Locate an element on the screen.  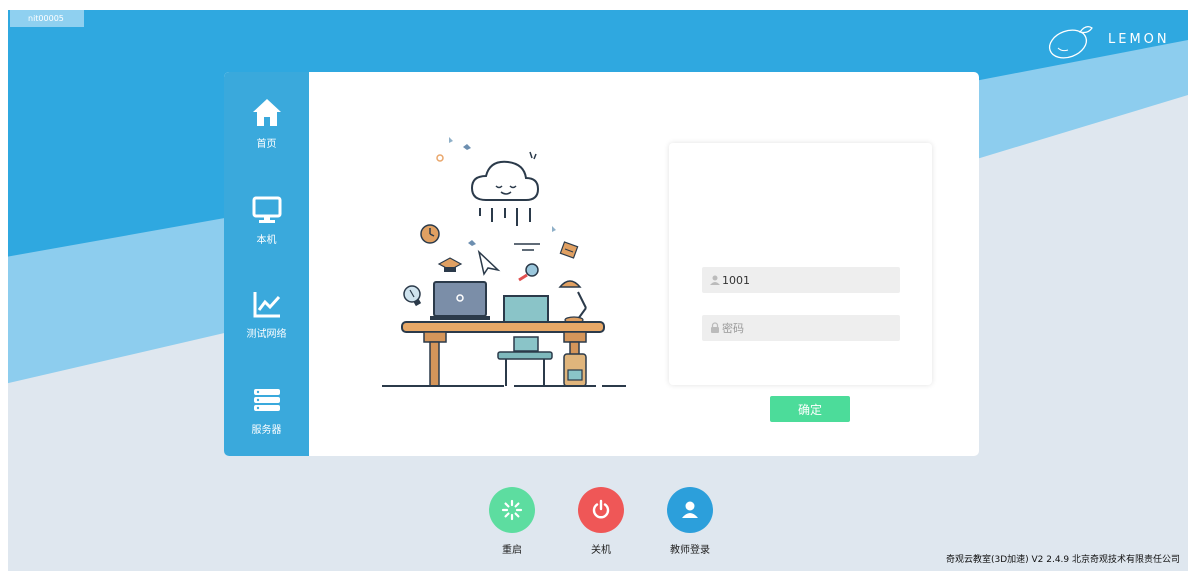
clock-icon is located at coordinates (430, 234).